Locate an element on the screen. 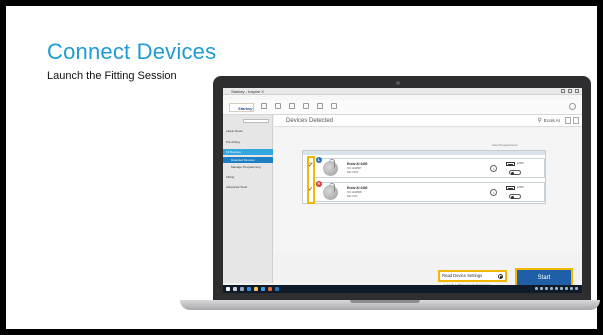 The width and height of the screenshot is (603, 335). header-buttons is located at coordinates (572, 120).